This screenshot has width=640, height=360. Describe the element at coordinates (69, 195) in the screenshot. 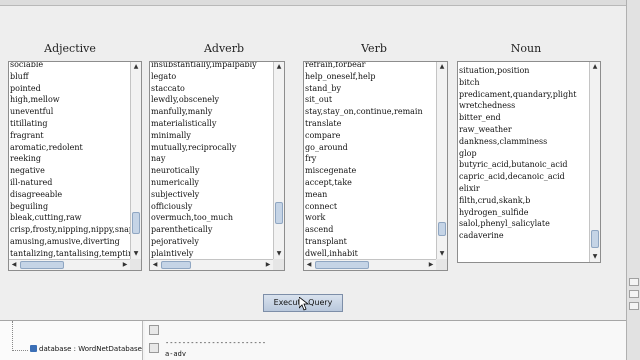

I see `list-item: disagreeable` at that location.